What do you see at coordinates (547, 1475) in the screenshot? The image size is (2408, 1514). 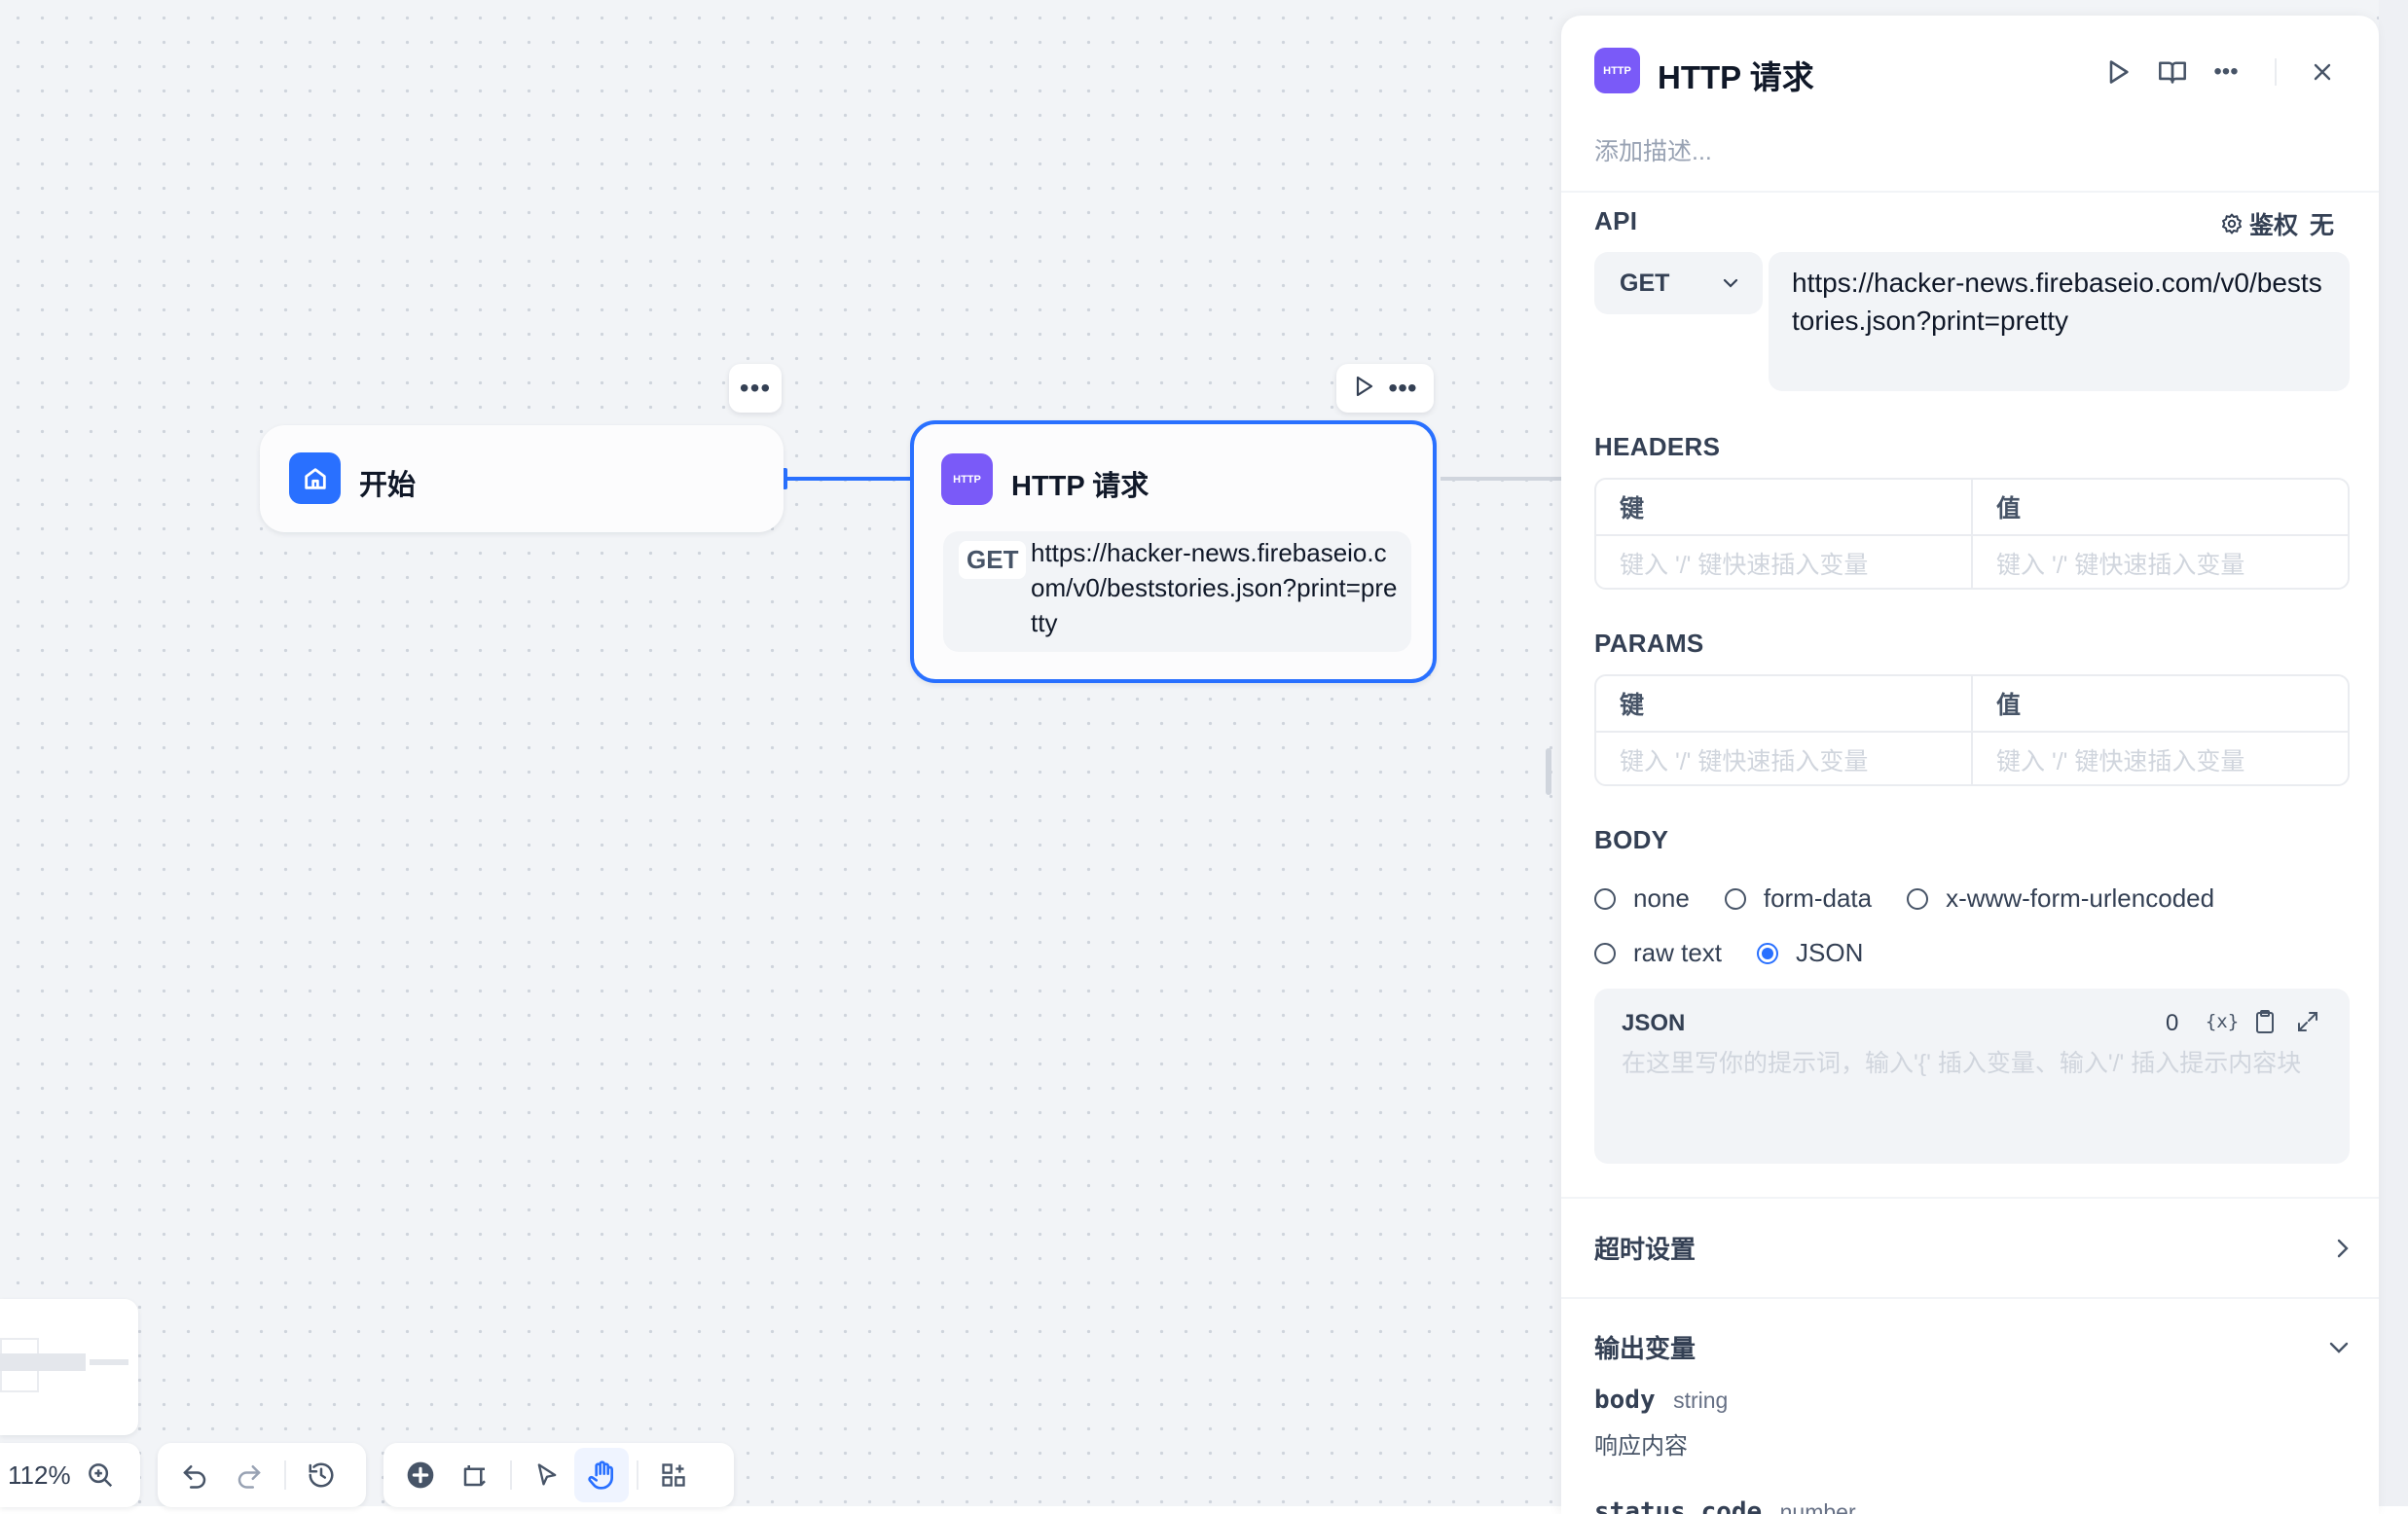 I see `pointer-mode-button` at bounding box center [547, 1475].